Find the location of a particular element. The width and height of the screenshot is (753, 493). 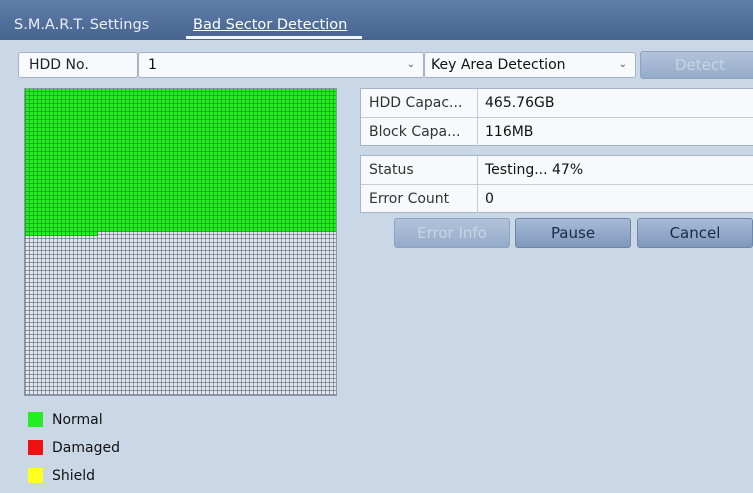

hdd-number-select: 1 ⌄ is located at coordinates (281, 65).